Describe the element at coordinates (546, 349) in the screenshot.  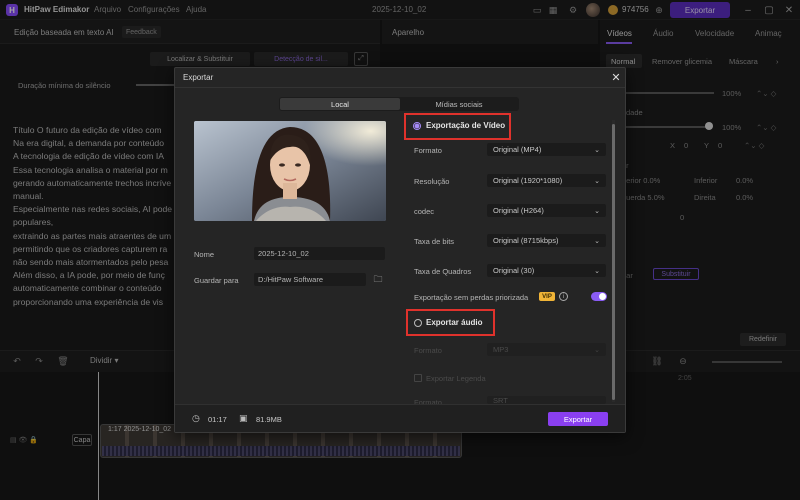
I see `audio-format-select: MP3 ⌄` at that location.